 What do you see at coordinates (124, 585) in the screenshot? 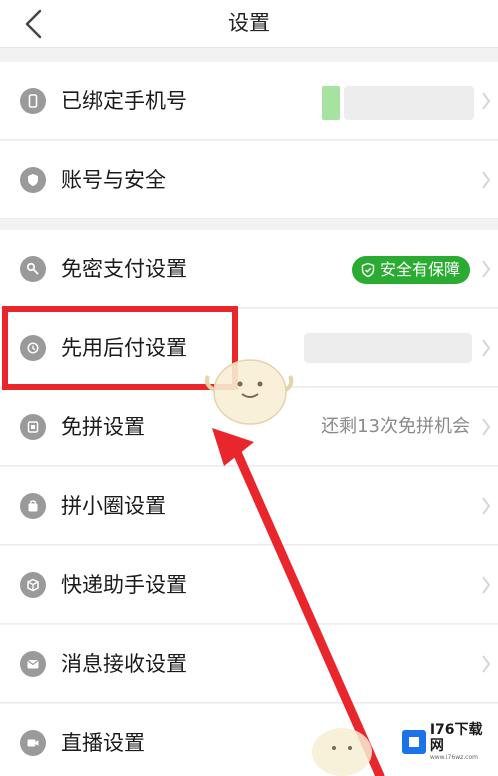
I see `row-label: 快递助手设置` at bounding box center [124, 585].